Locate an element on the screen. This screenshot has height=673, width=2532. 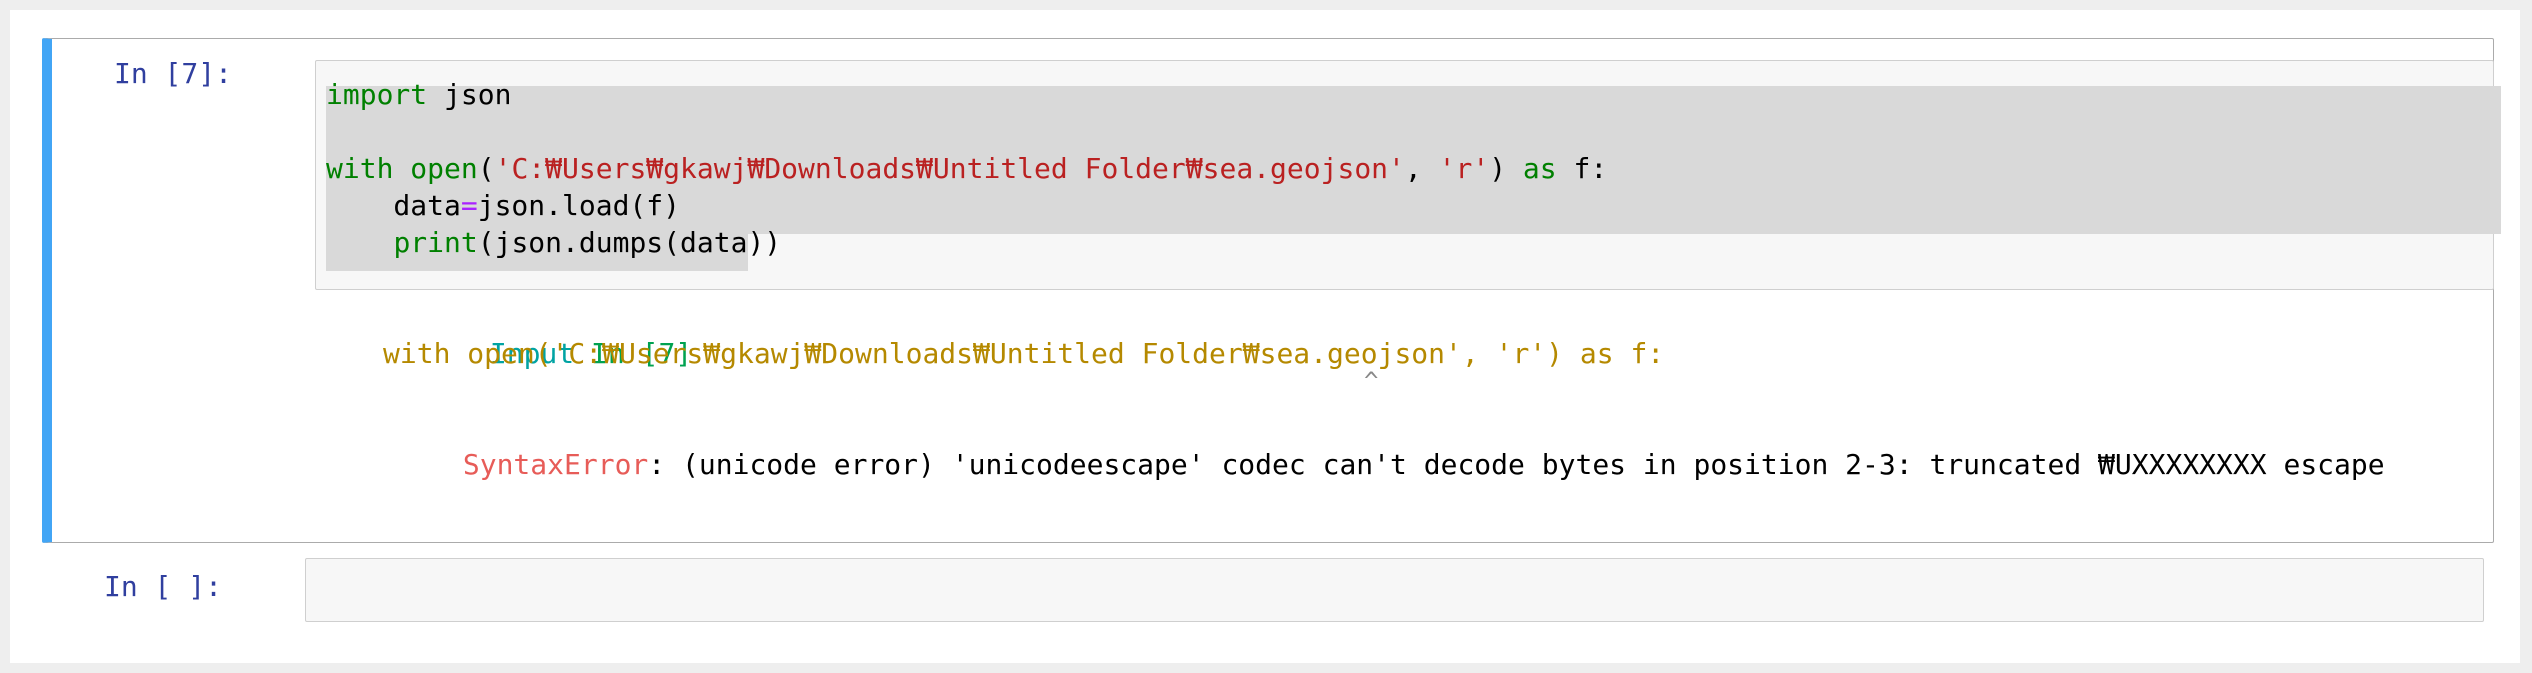
error-name: SyntaxError is located at coordinates (555, 464).